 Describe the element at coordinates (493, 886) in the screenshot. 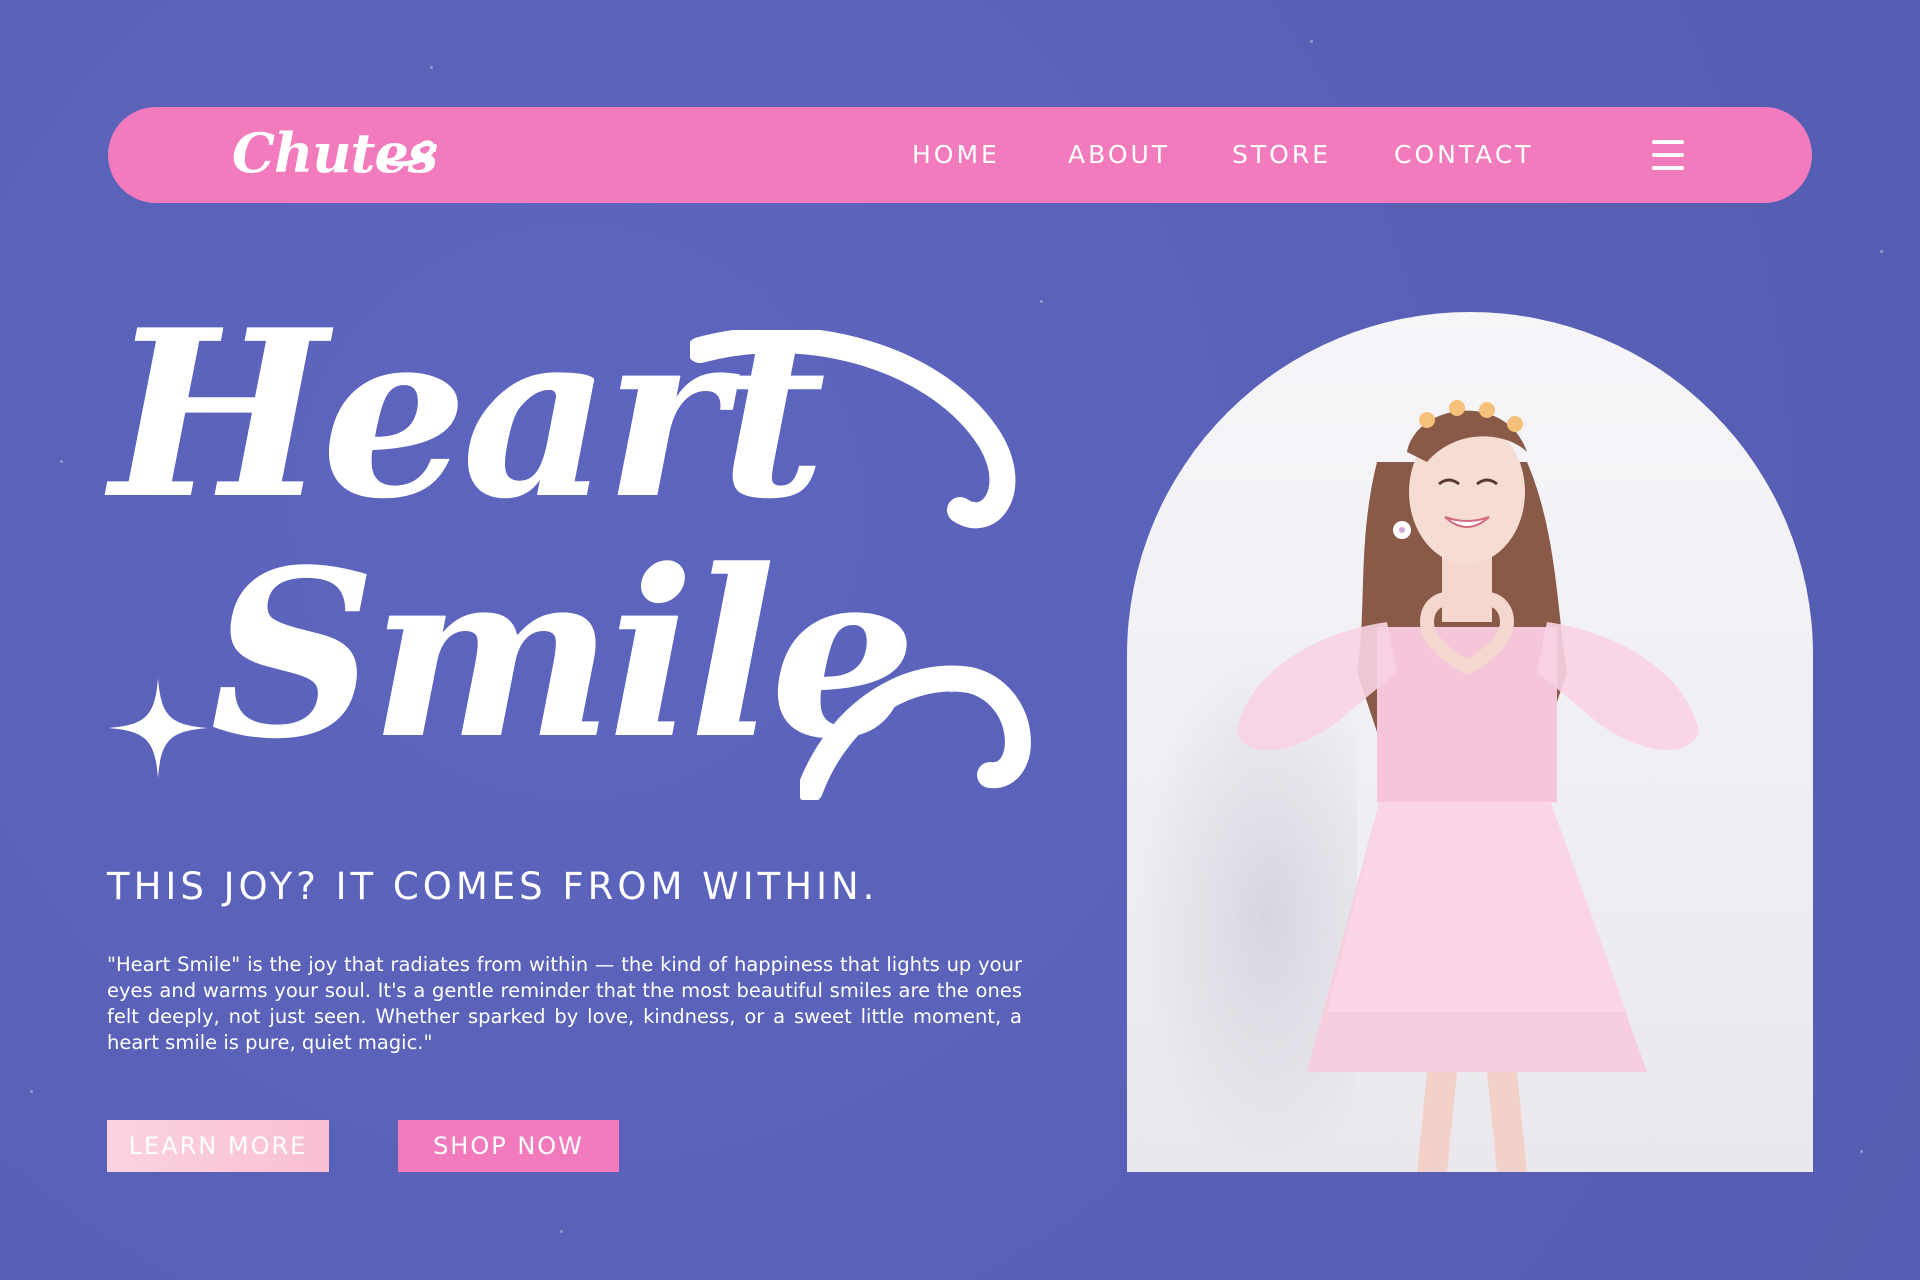

I see `hero-tagline: THIS JOY? IT COMES FROM WITHIN.` at that location.